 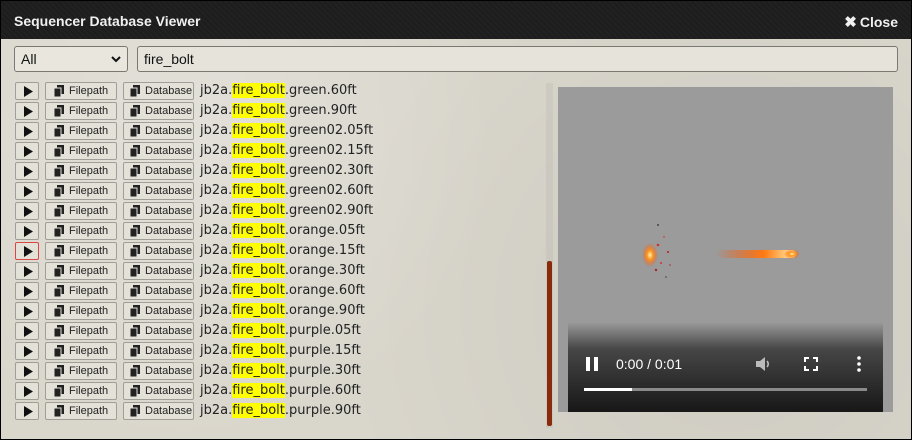 I want to click on entry-suffix: .green02.05ft, so click(x=329, y=130).